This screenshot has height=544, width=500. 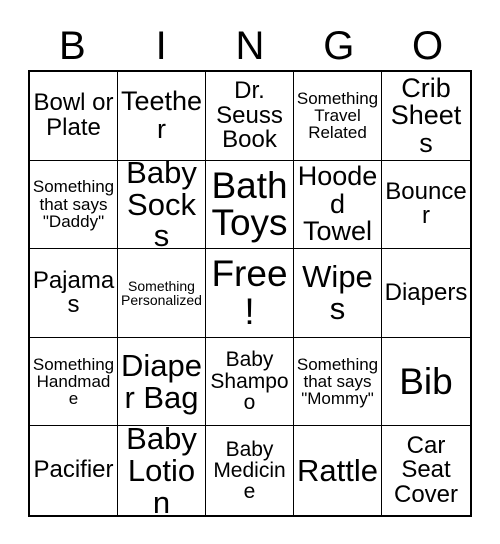 I want to click on bingo-cell: Hooded Towel, so click(x=338, y=205).